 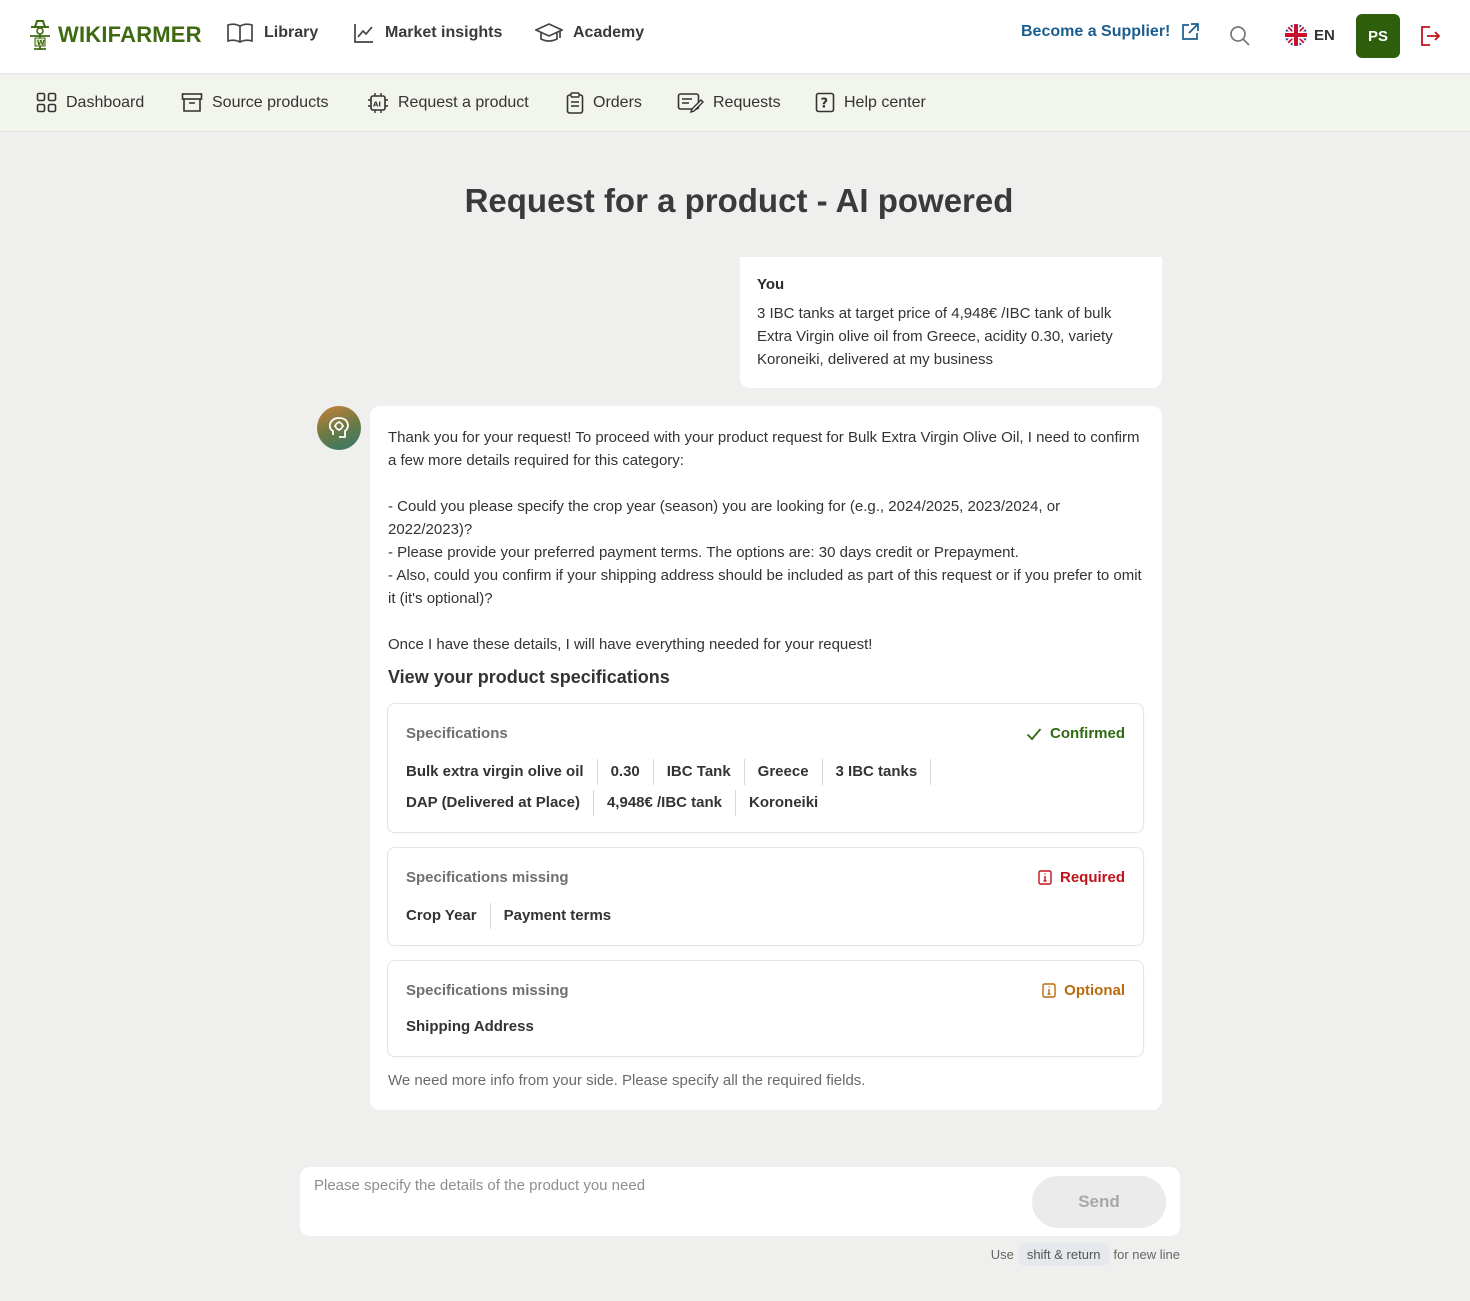 What do you see at coordinates (448, 916) in the screenshot?
I see `missing-chip: Crop Year` at bounding box center [448, 916].